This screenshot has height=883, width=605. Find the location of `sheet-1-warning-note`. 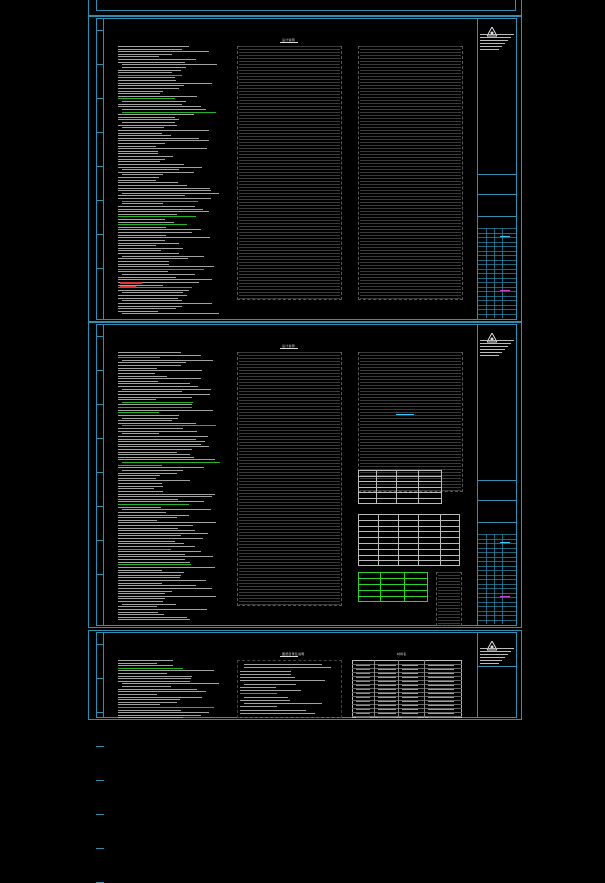

sheet-1-warning-note is located at coordinates (128, 287).